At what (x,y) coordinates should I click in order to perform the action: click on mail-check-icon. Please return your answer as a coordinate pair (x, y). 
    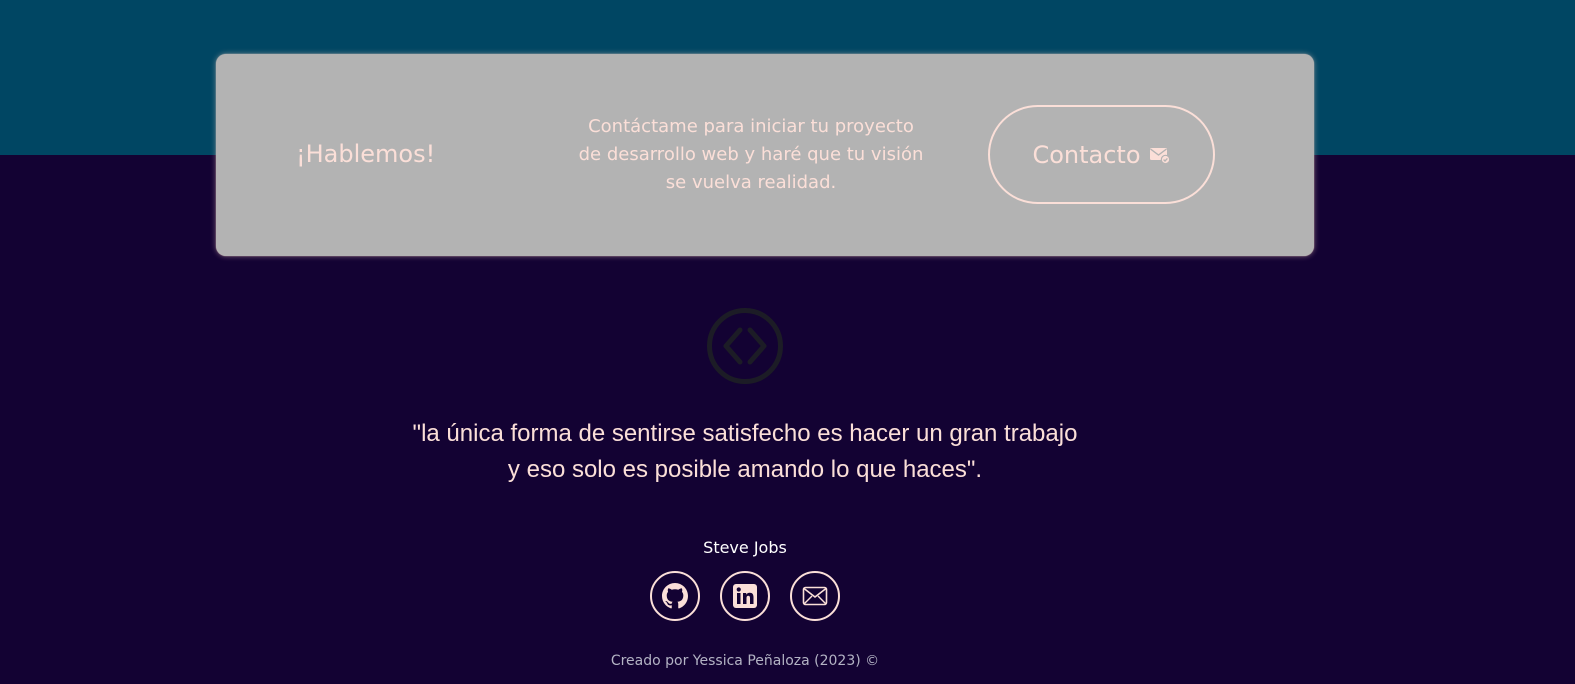
    Looking at the image, I should click on (1160, 155).